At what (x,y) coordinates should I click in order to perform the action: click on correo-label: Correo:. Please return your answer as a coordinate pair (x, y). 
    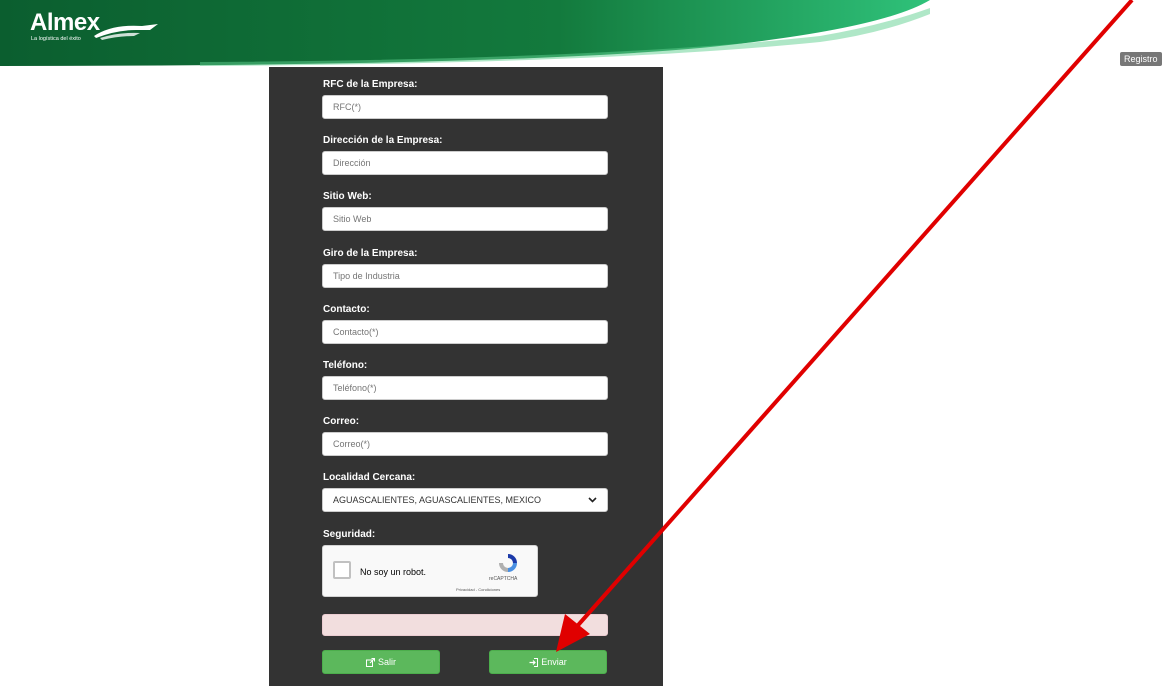
    Looking at the image, I should click on (341, 421).